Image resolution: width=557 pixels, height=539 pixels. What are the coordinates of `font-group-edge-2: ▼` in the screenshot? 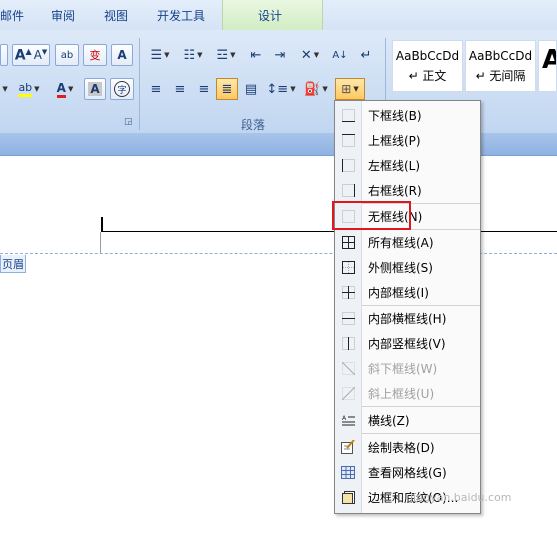 It's located at (5, 89).